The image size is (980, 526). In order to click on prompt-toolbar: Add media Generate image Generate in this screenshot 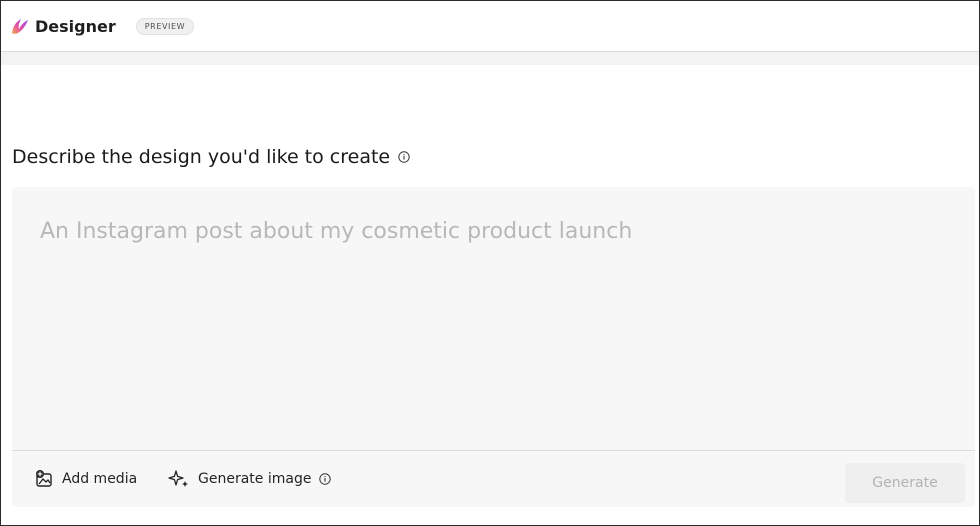, I will do `click(493, 479)`.